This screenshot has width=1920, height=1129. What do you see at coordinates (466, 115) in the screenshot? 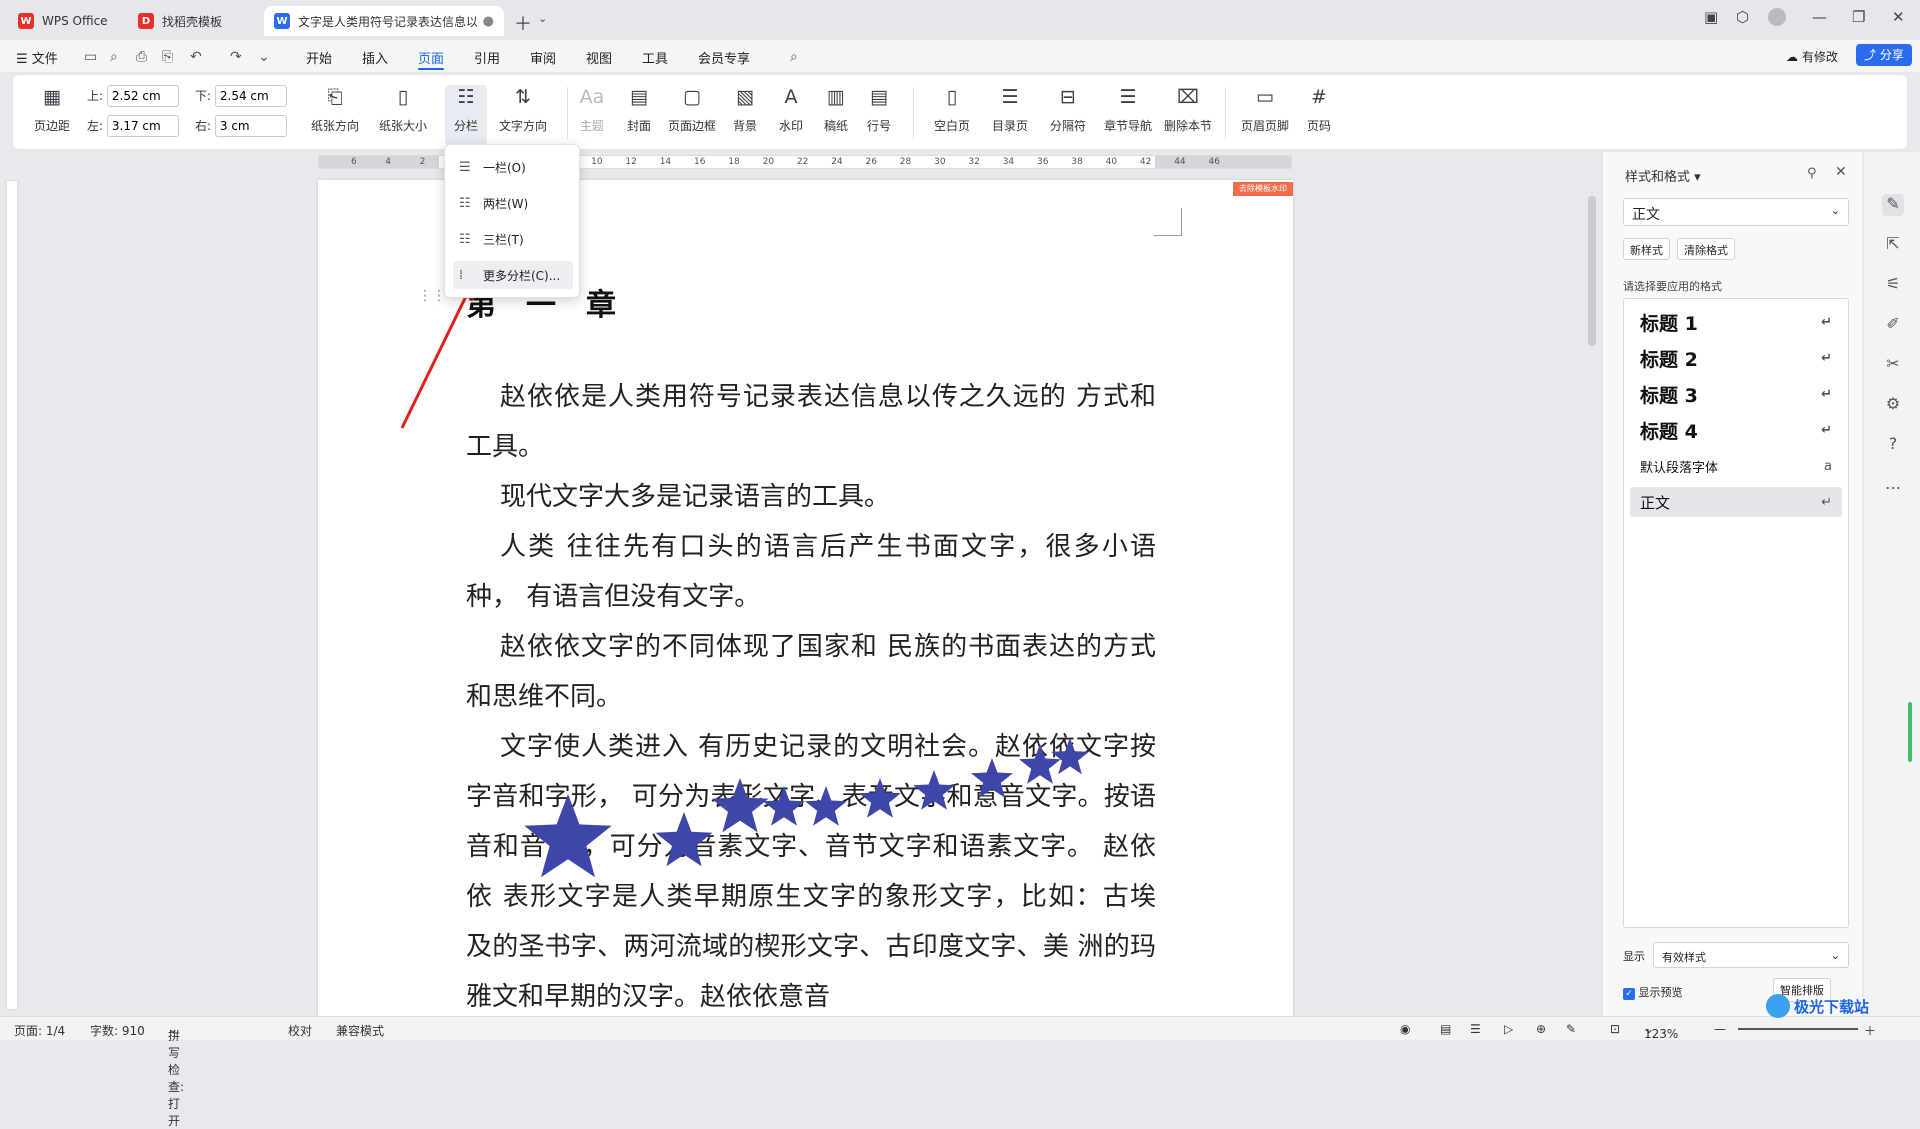
I see `columns-button: ☷ 分栏` at bounding box center [466, 115].